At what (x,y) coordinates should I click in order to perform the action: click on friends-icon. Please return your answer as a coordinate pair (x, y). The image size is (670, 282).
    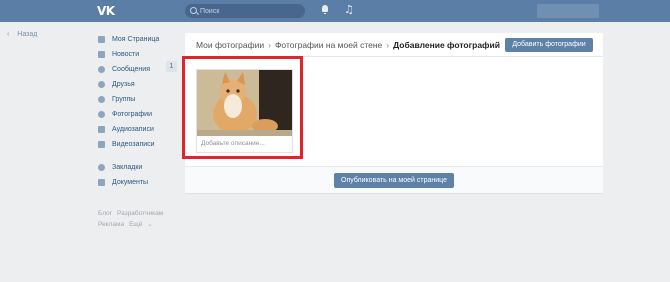
    Looking at the image, I should click on (101, 84).